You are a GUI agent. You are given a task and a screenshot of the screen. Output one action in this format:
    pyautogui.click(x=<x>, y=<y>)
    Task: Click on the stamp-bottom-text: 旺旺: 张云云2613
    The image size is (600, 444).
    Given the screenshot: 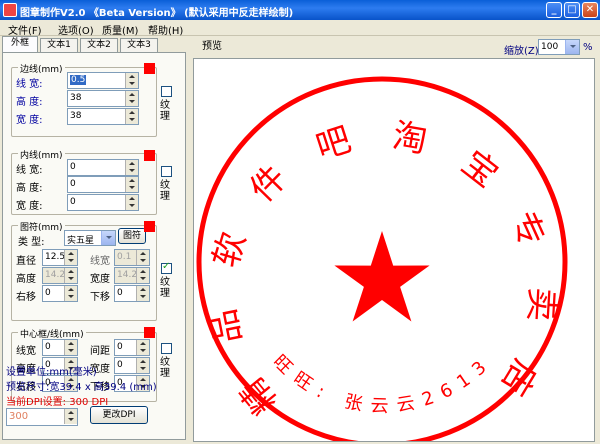 What is the action you would take?
    pyautogui.click(x=380, y=384)
    